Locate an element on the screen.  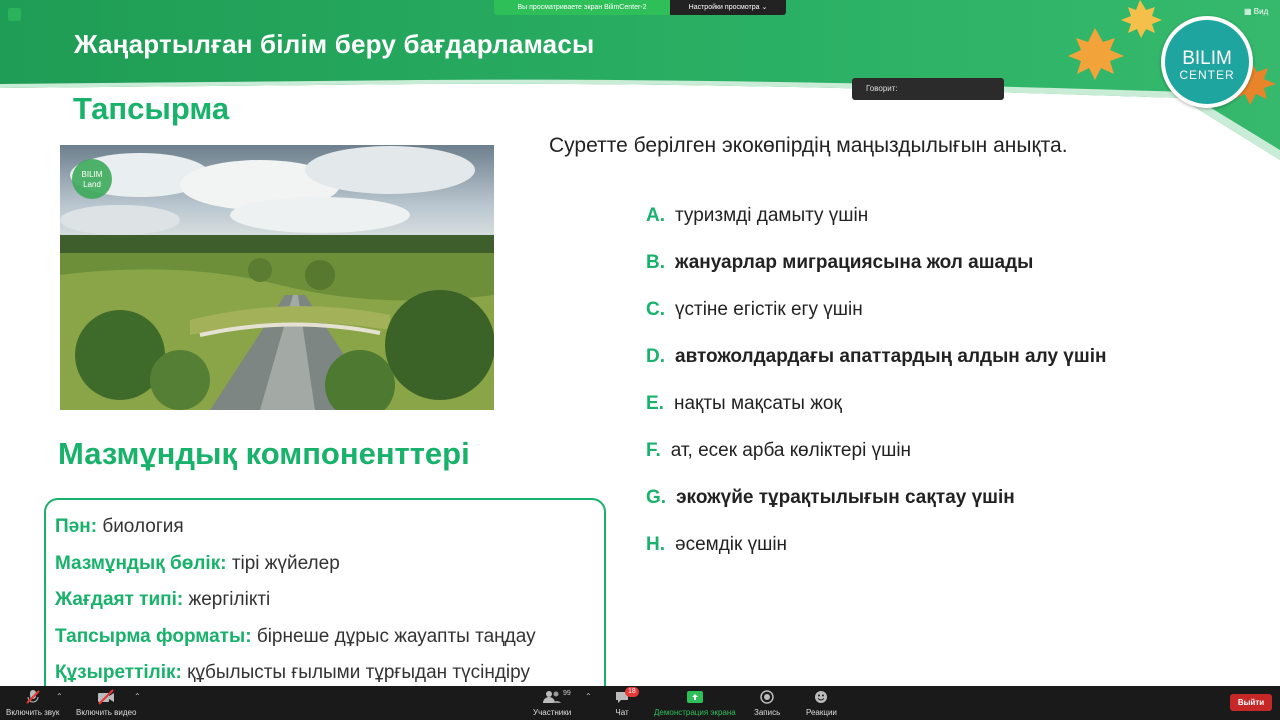
view-button: ▦ Вид is located at coordinates (1256, 11).